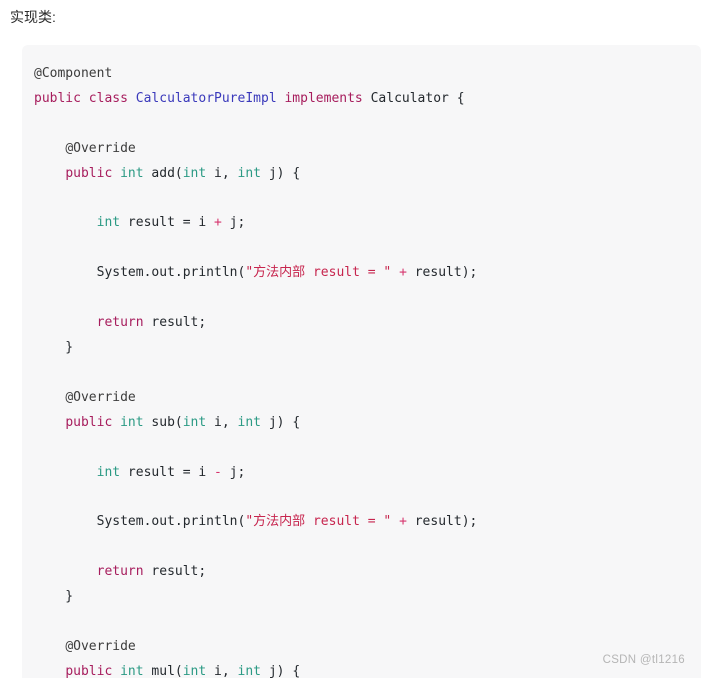 The image size is (701, 678). I want to click on code-token-pln: sub, so click(163, 422).